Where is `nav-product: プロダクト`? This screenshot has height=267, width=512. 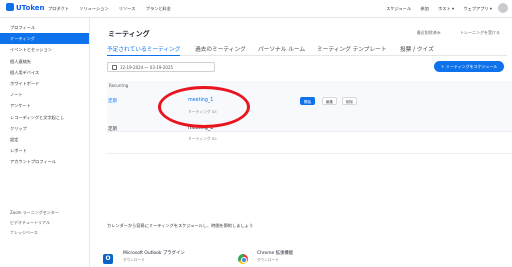 nav-product: プロダクト is located at coordinates (58, 8).